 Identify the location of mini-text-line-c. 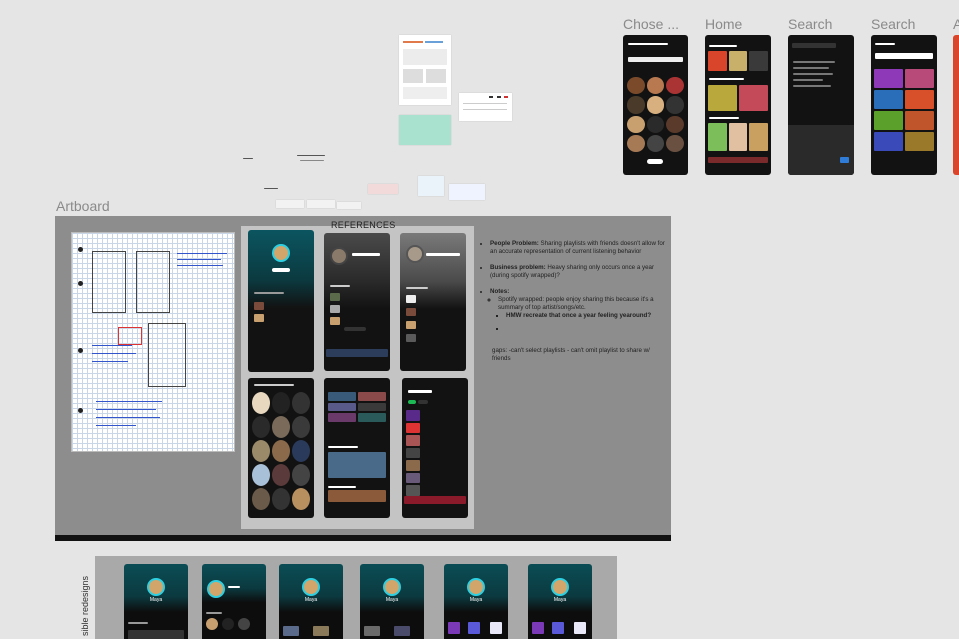
(248, 158).